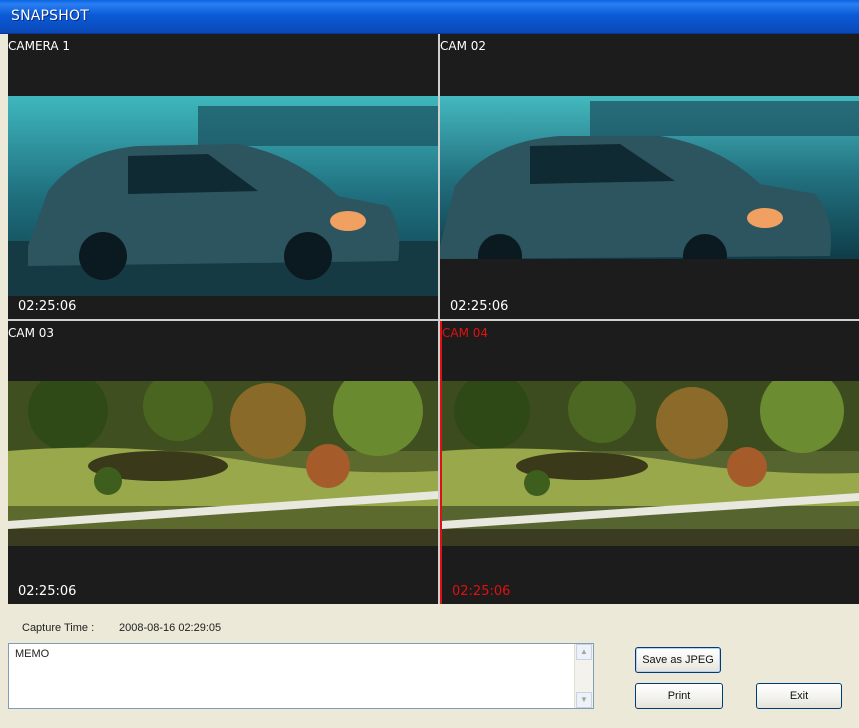  What do you see at coordinates (584, 700) in the screenshot?
I see `scroll-down-icon: ▼` at bounding box center [584, 700].